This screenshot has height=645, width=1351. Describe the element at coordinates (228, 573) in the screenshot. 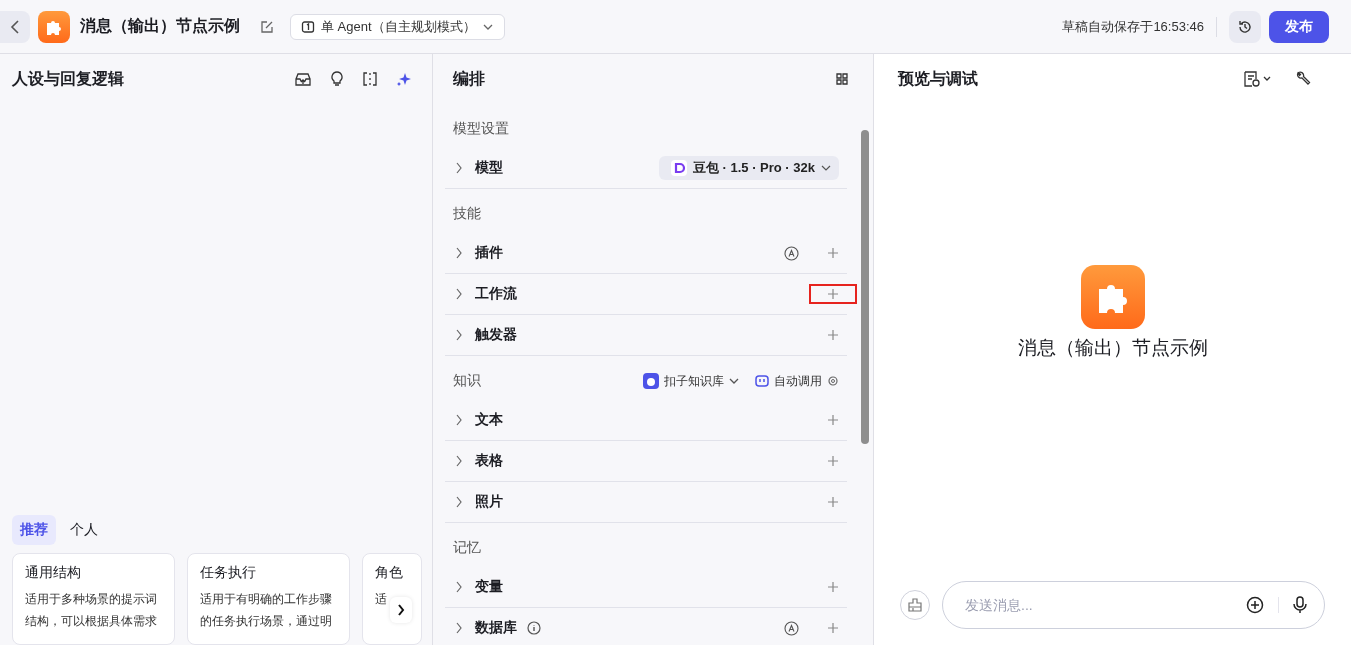

I see `card-title: 任务执行` at that location.